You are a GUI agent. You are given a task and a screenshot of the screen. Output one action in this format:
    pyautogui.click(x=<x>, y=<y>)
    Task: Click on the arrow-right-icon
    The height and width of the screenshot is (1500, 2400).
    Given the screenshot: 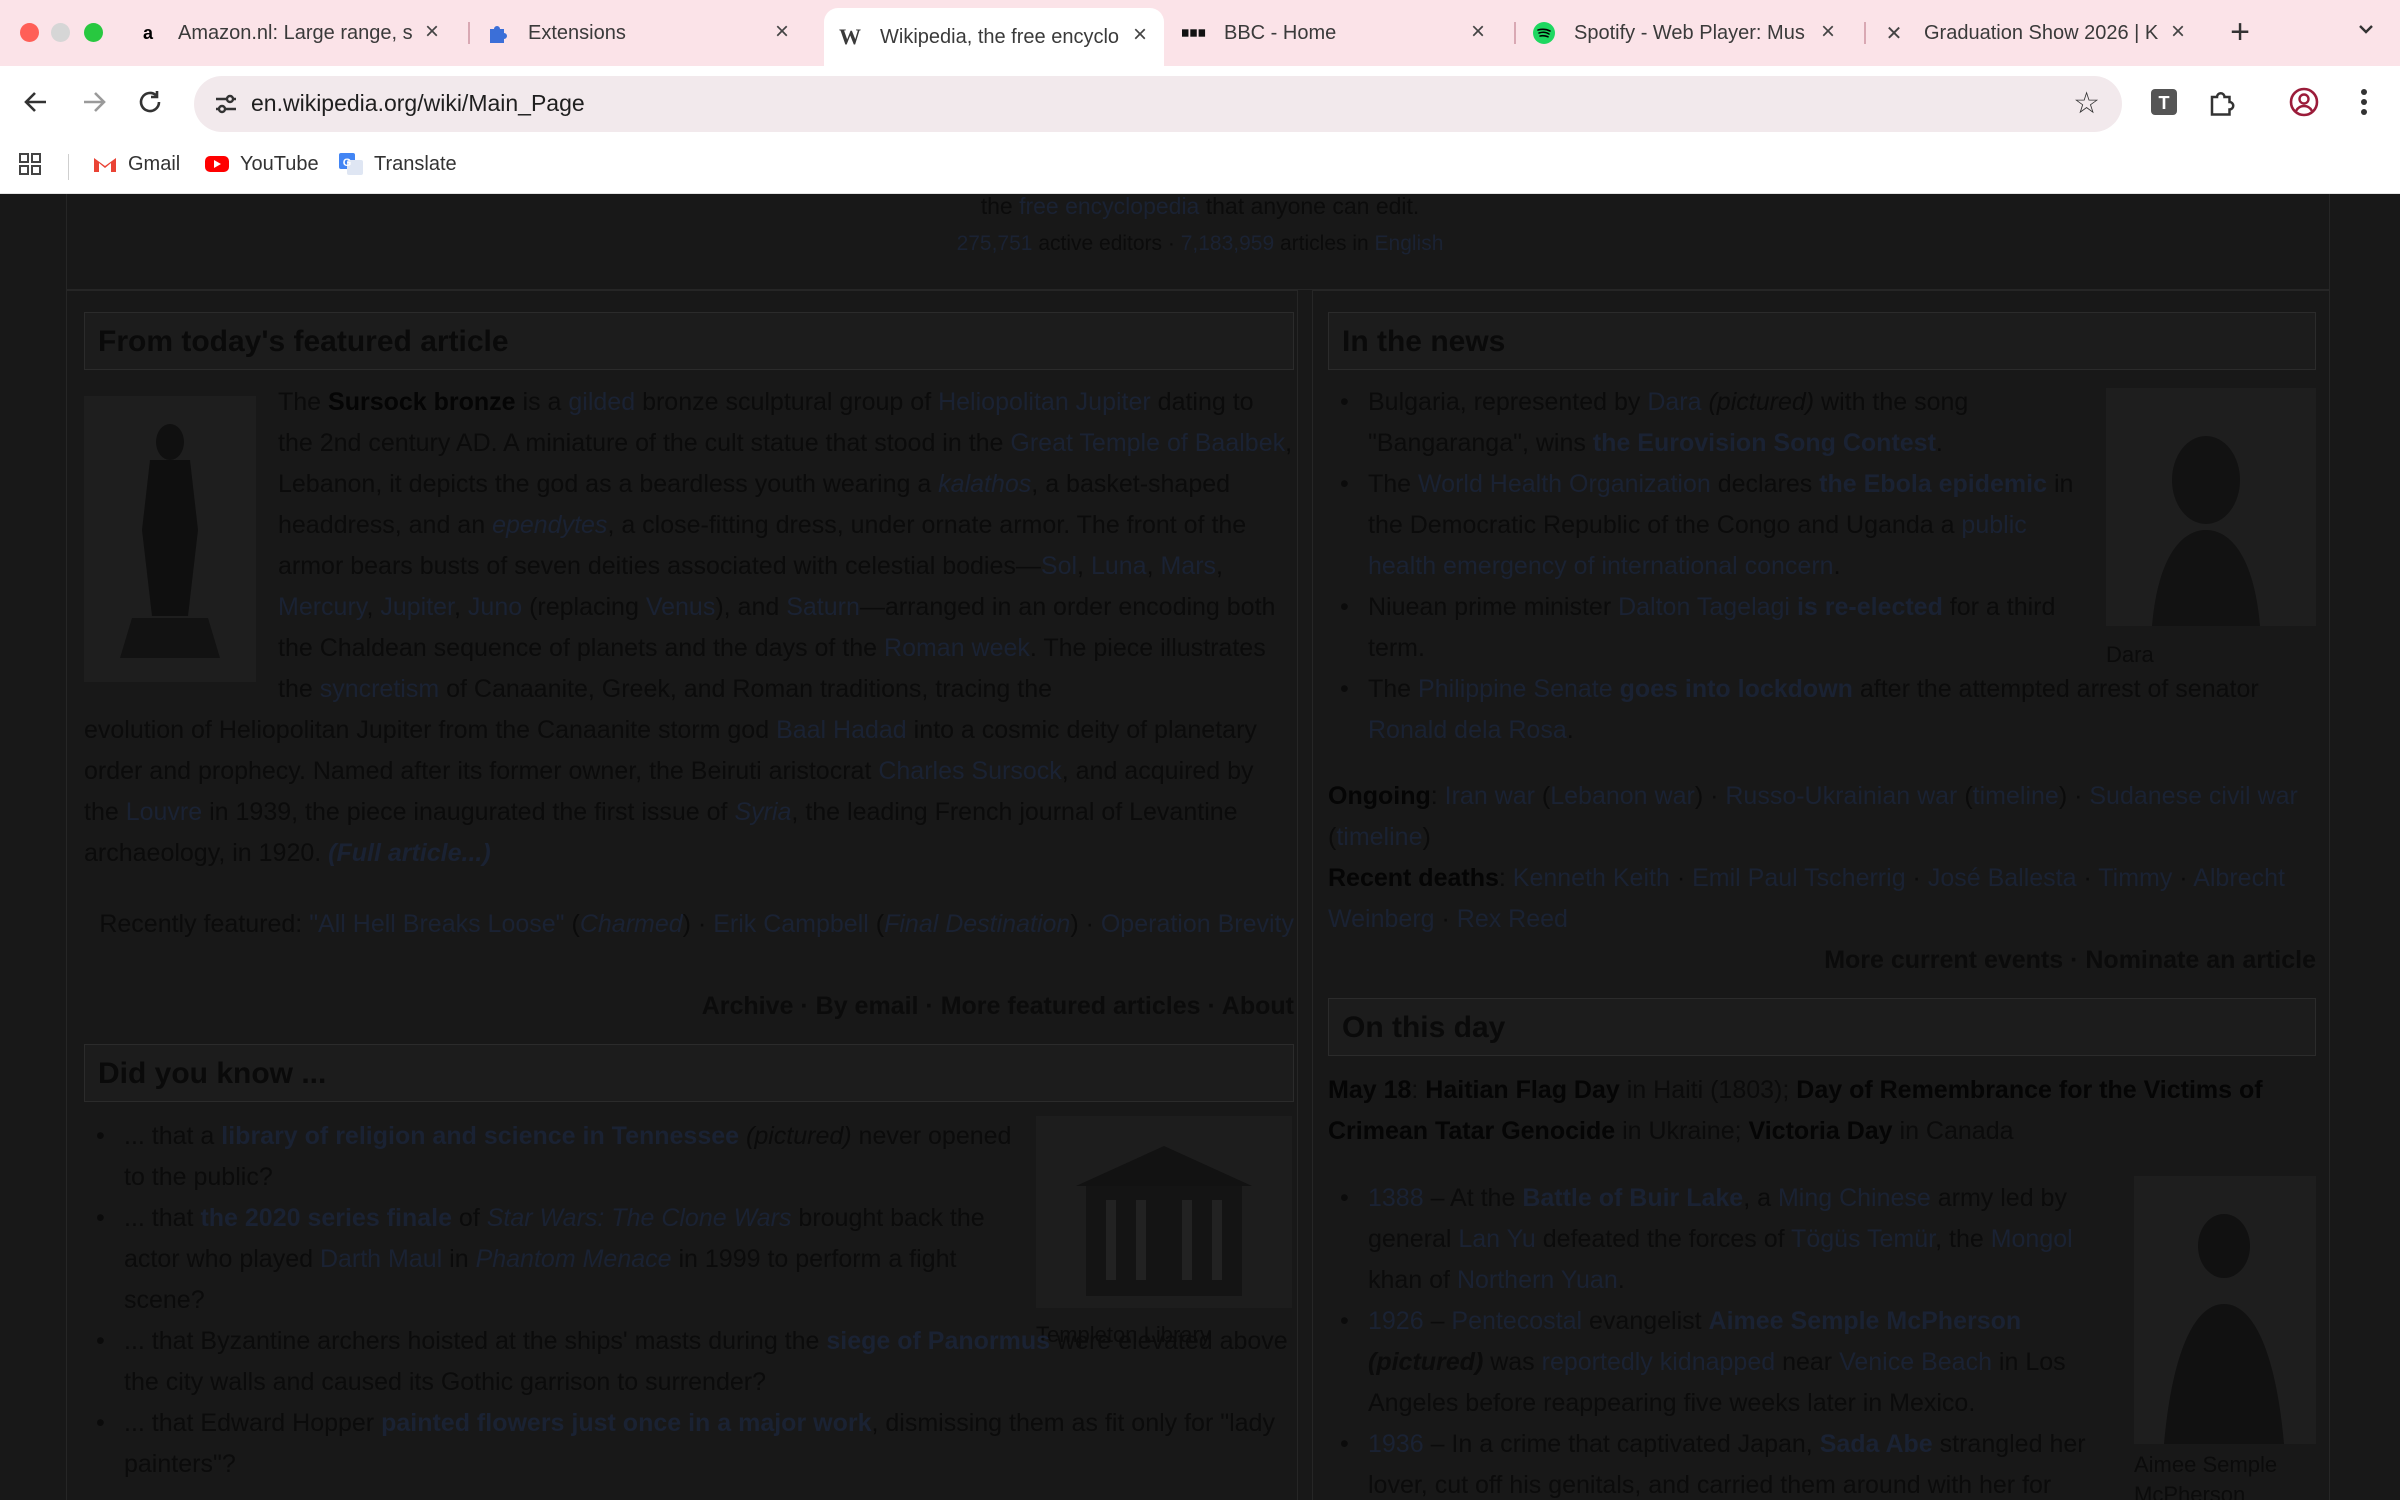 What is the action you would take?
    pyautogui.click(x=95, y=102)
    